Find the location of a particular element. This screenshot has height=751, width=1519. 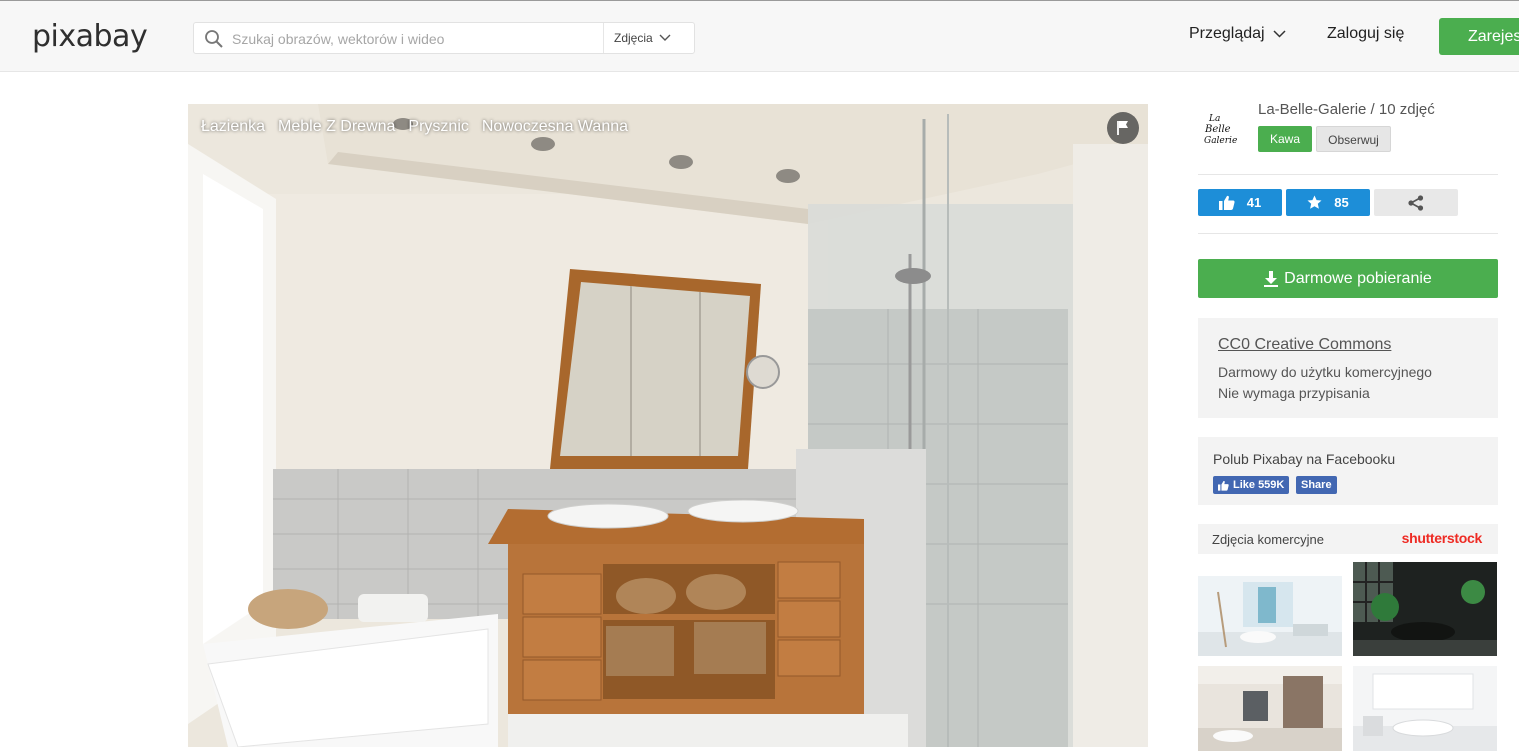

flag-icon is located at coordinates (1122, 128).